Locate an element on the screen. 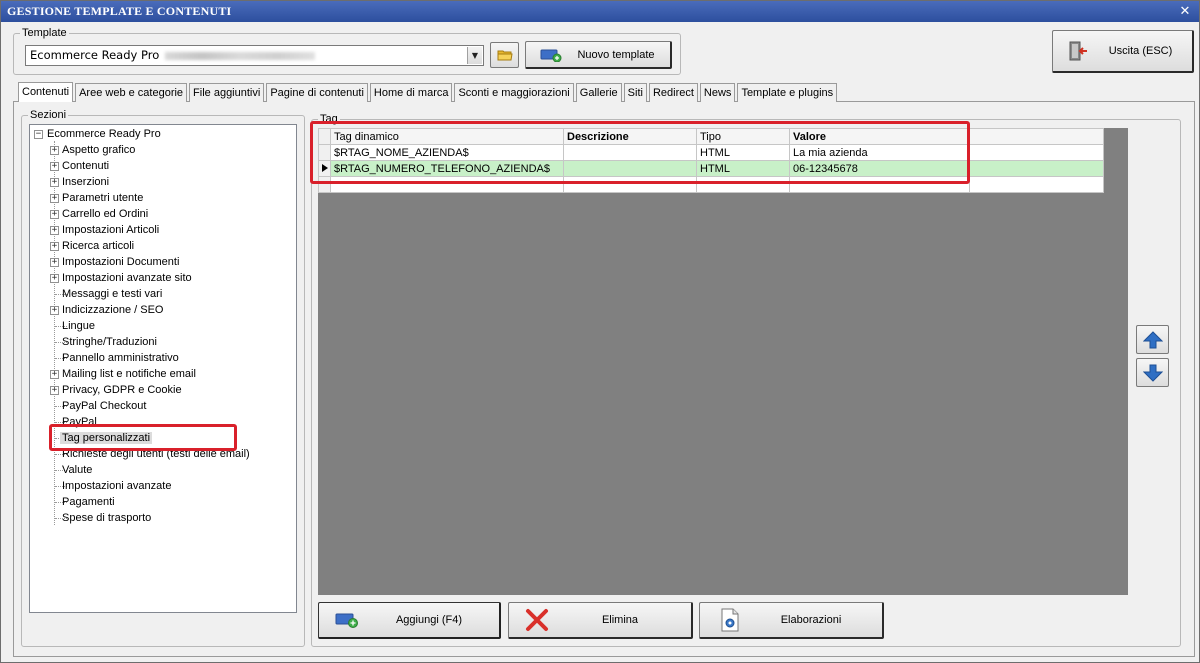 The image size is (1200, 663). tree-item: Stringhe/Traduzioni is located at coordinates (109, 342).